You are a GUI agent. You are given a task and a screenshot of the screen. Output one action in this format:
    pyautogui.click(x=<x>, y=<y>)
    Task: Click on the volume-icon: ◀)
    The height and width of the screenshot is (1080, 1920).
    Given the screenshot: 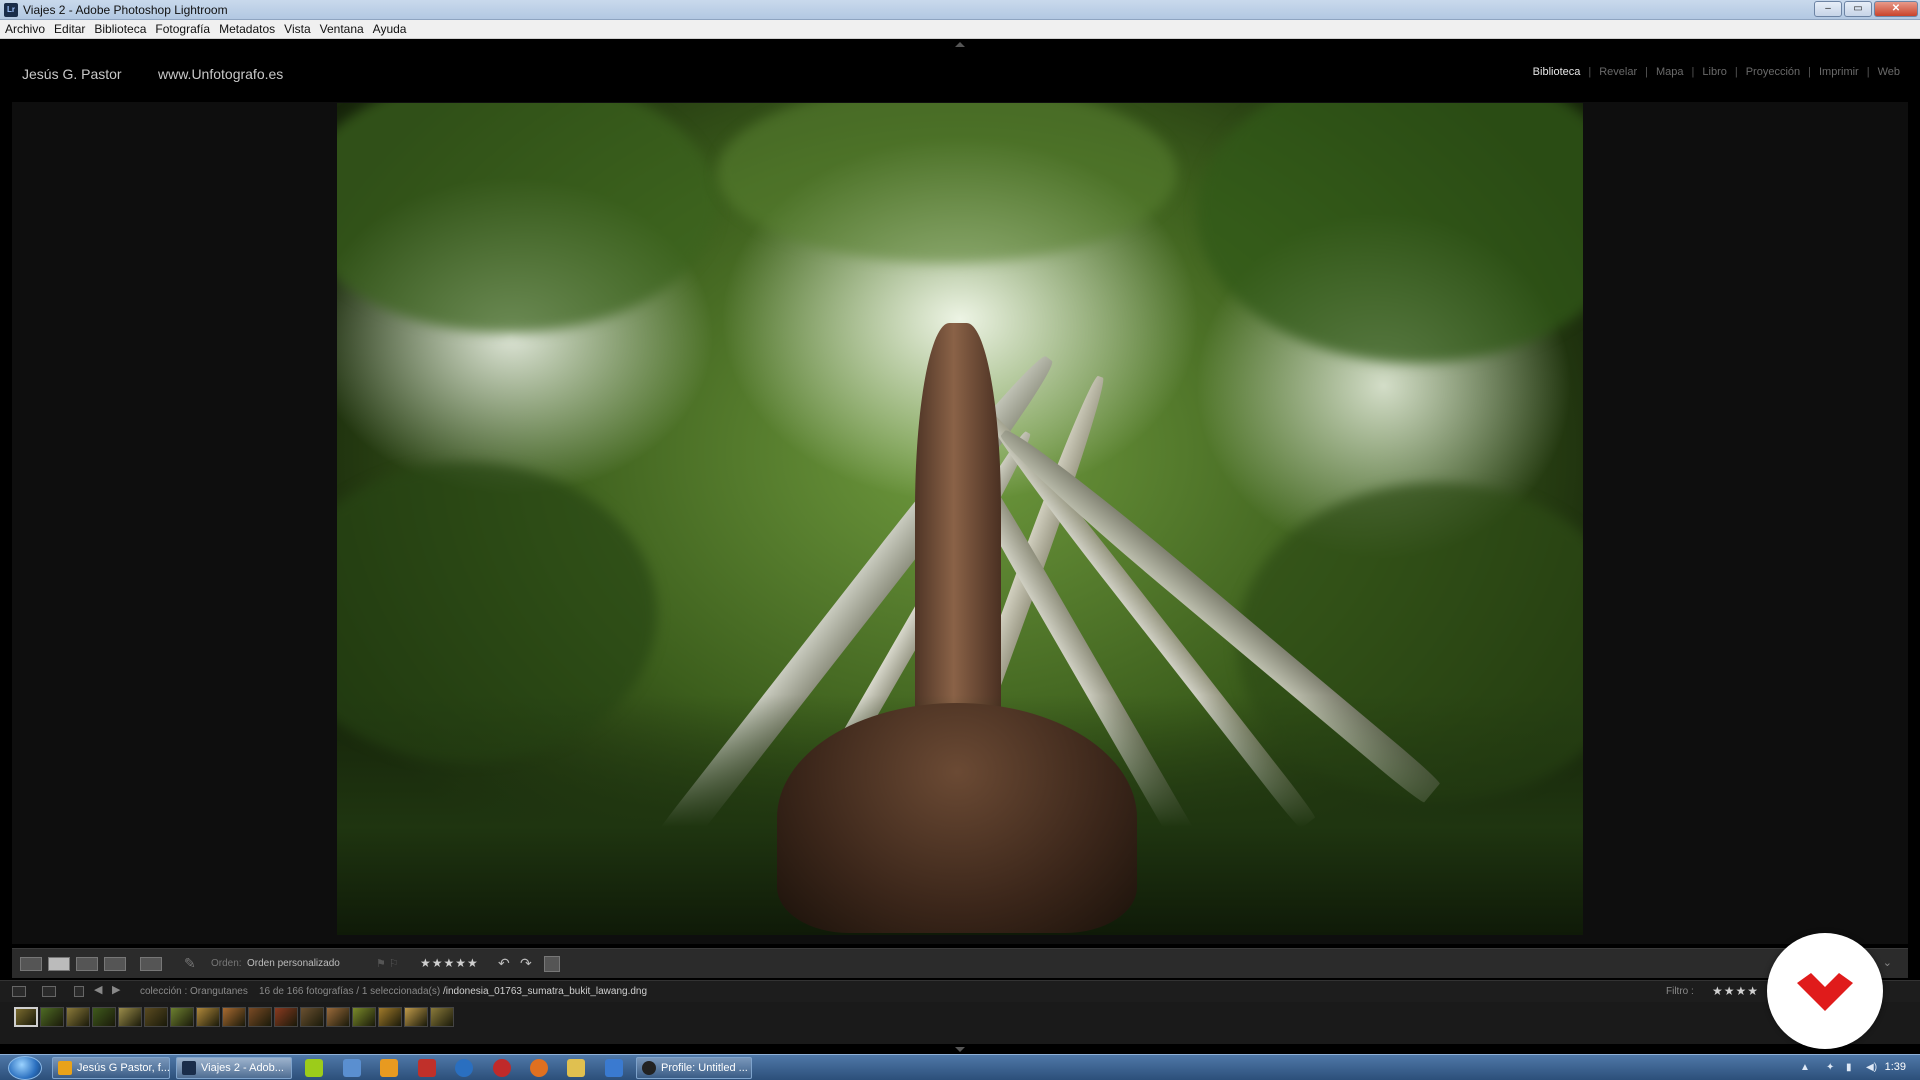 What is the action you would take?
    pyautogui.click(x=1871, y=1067)
    